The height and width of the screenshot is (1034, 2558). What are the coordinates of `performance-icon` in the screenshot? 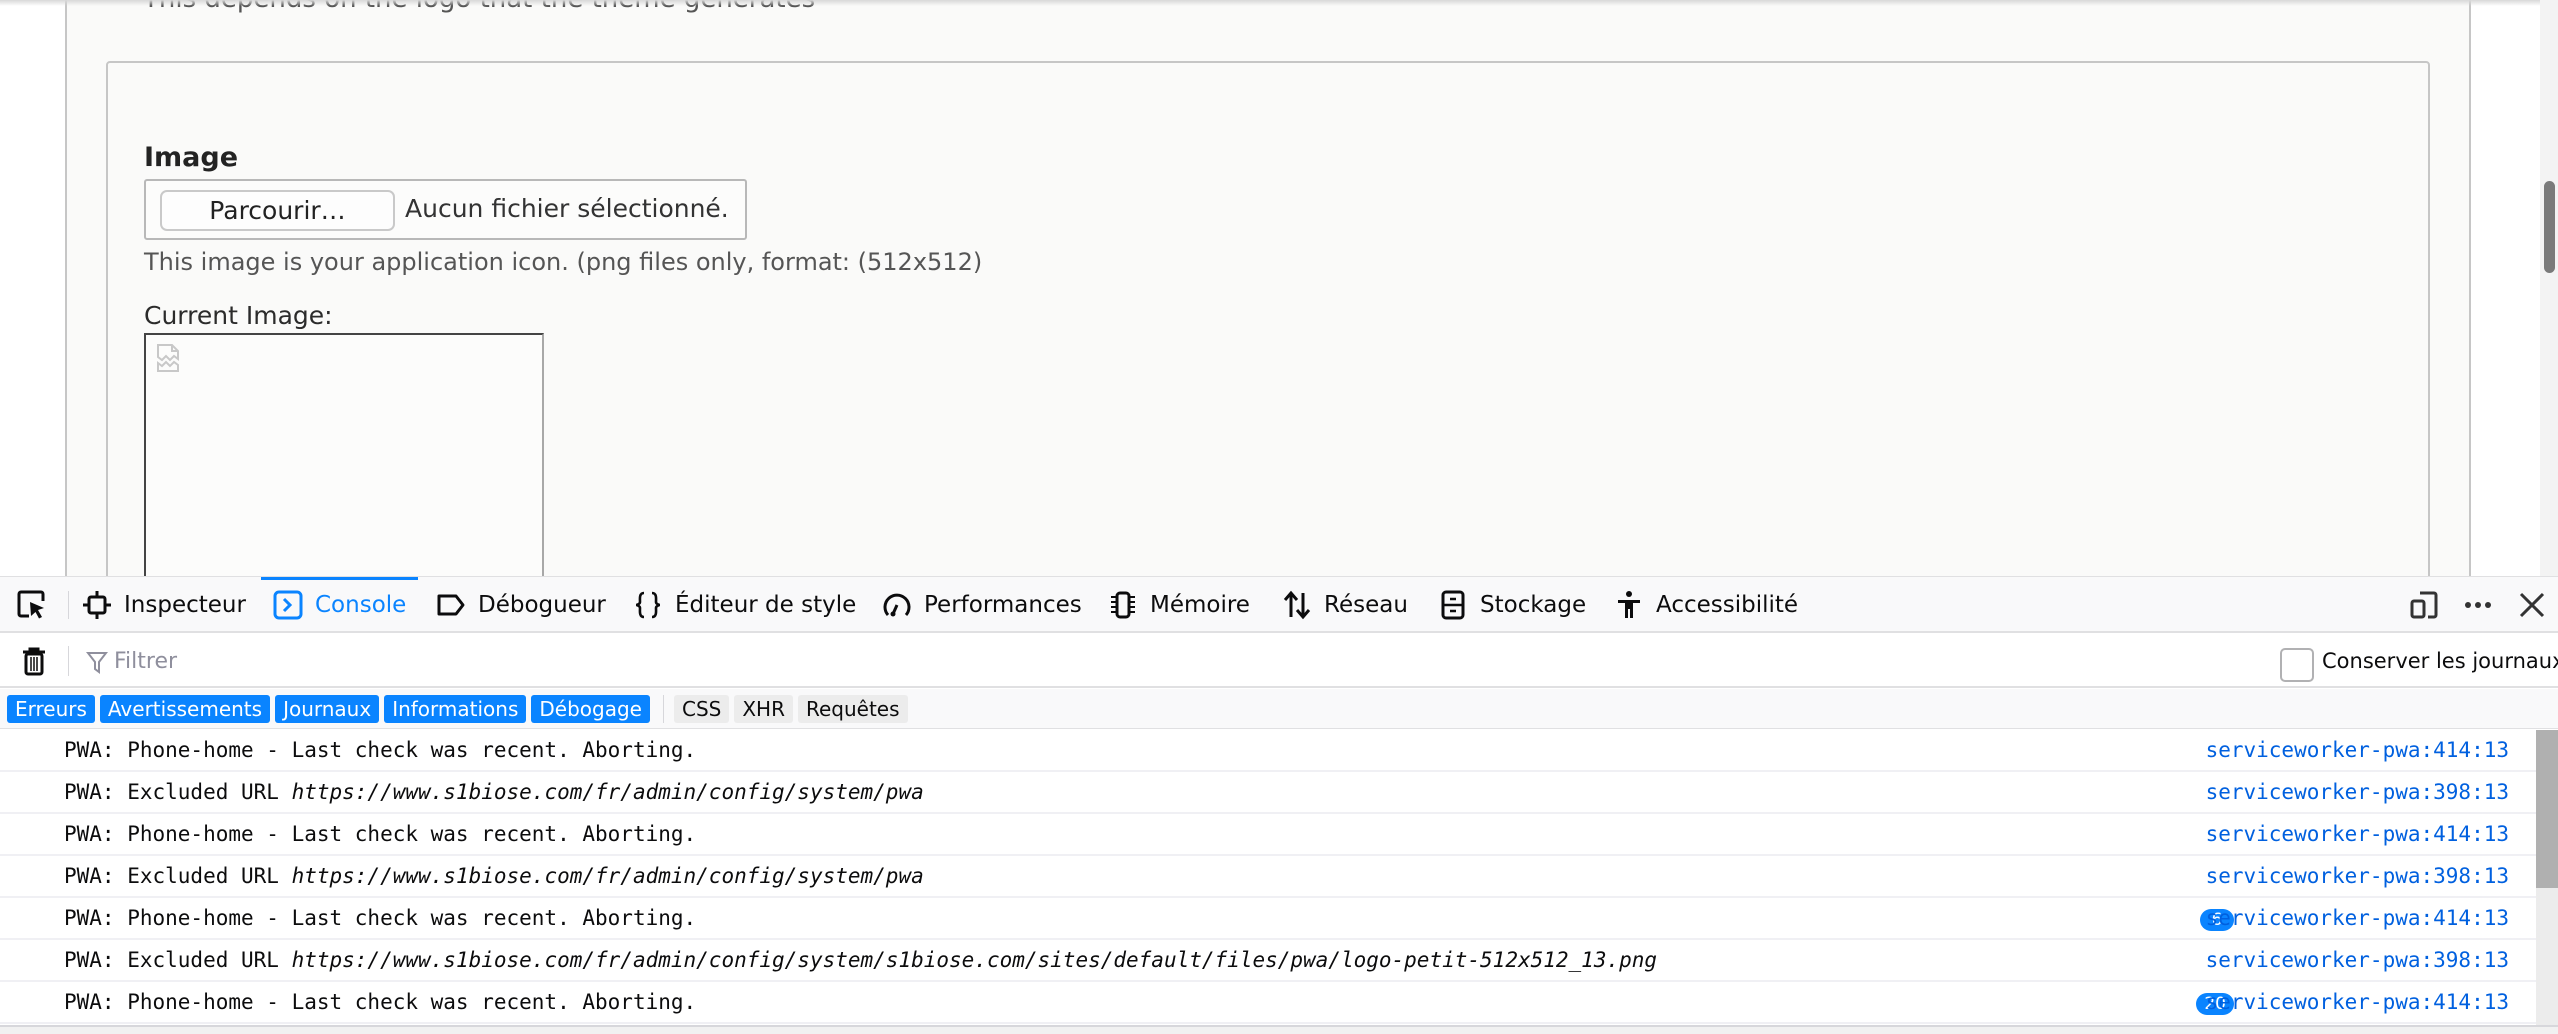 It's located at (897, 605).